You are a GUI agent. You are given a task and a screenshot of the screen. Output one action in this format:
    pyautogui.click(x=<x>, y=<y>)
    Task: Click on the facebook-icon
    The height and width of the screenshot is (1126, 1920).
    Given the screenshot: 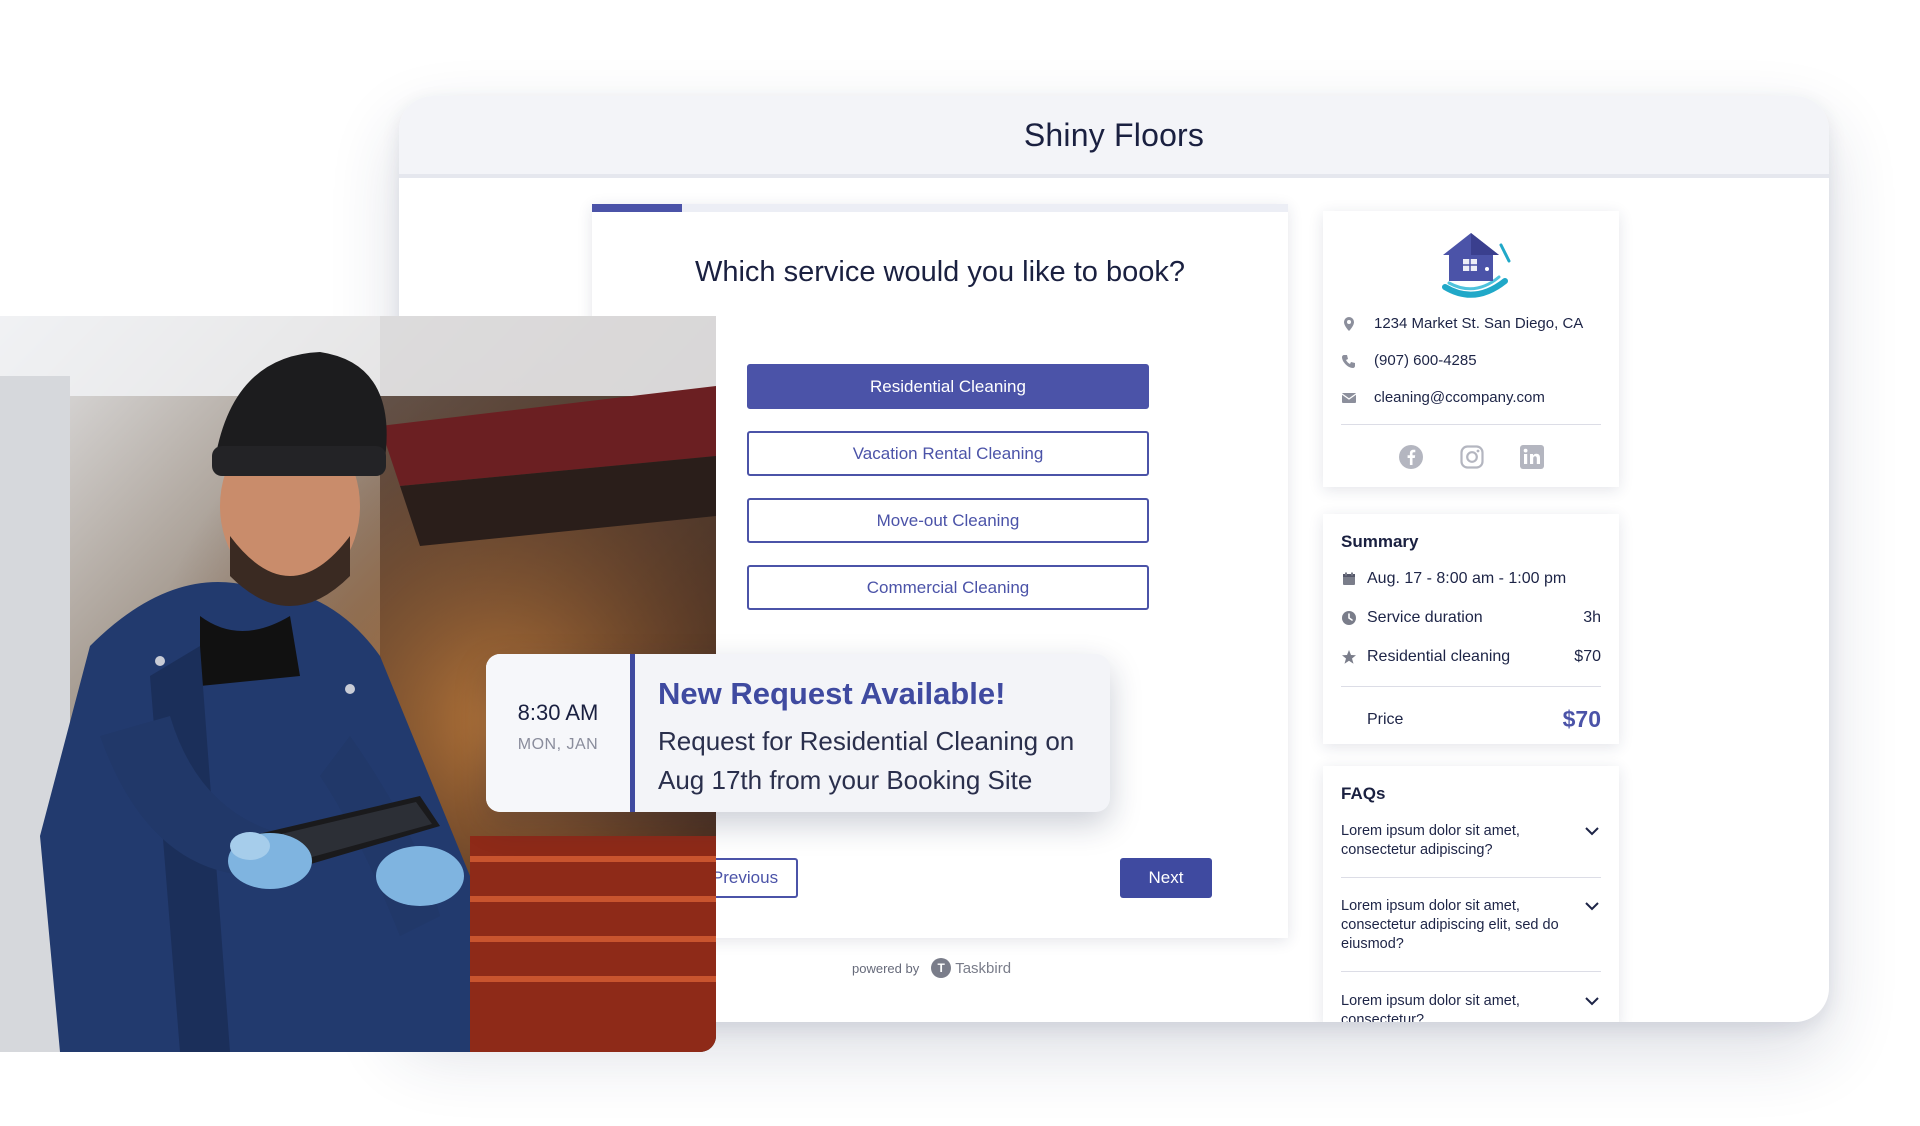 What is the action you would take?
    pyautogui.click(x=1411, y=457)
    